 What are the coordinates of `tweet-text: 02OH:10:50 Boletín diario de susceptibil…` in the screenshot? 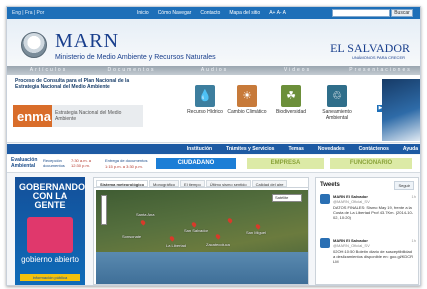 It's located at (373, 256).